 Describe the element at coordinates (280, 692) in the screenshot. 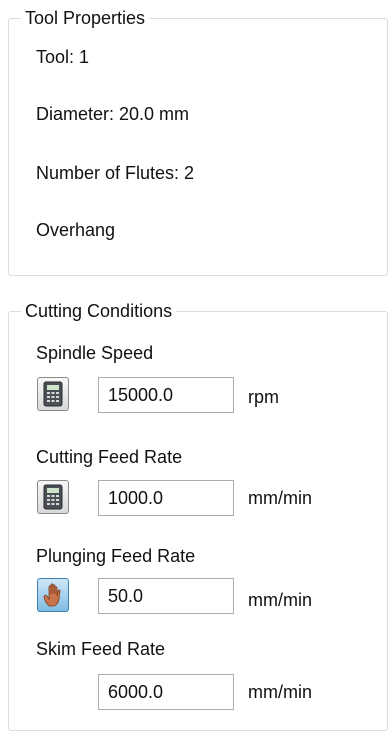

I see `skim-feed-rate-unit: mm/min` at that location.